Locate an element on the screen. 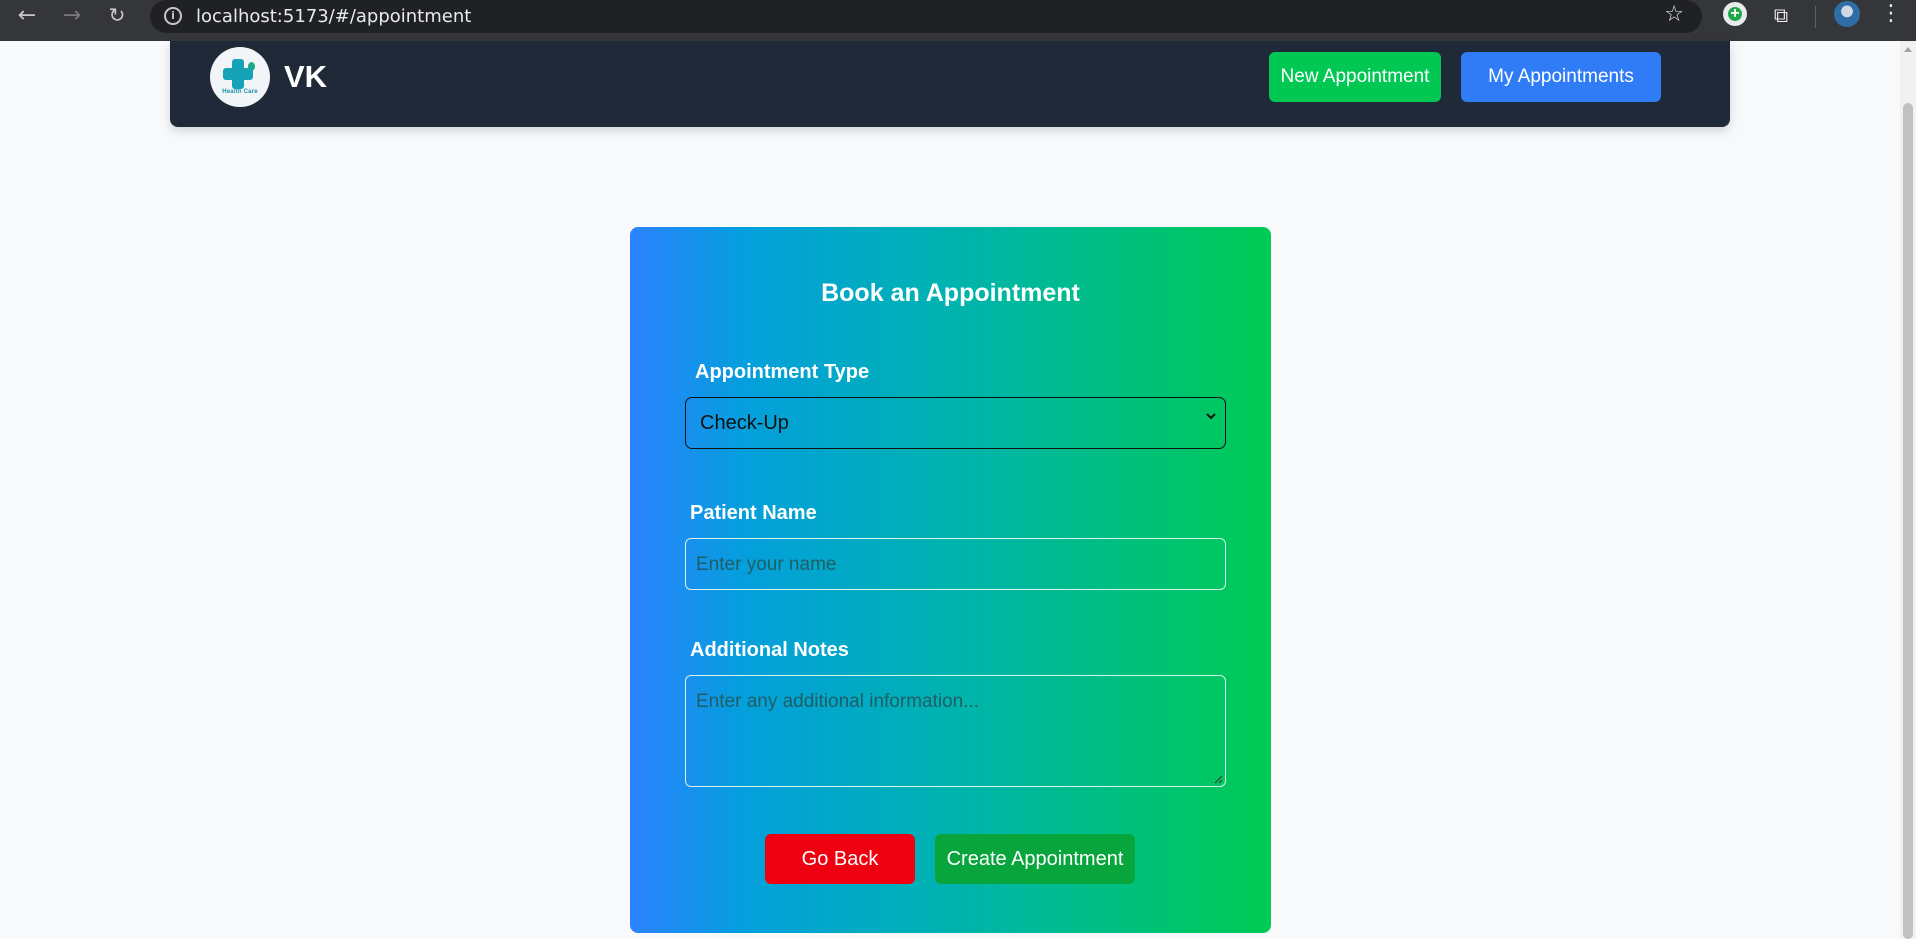 Image resolution: width=1916 pixels, height=939 pixels. address-bar: i localhost:5173/#/appointment ☆ is located at coordinates (926, 16).